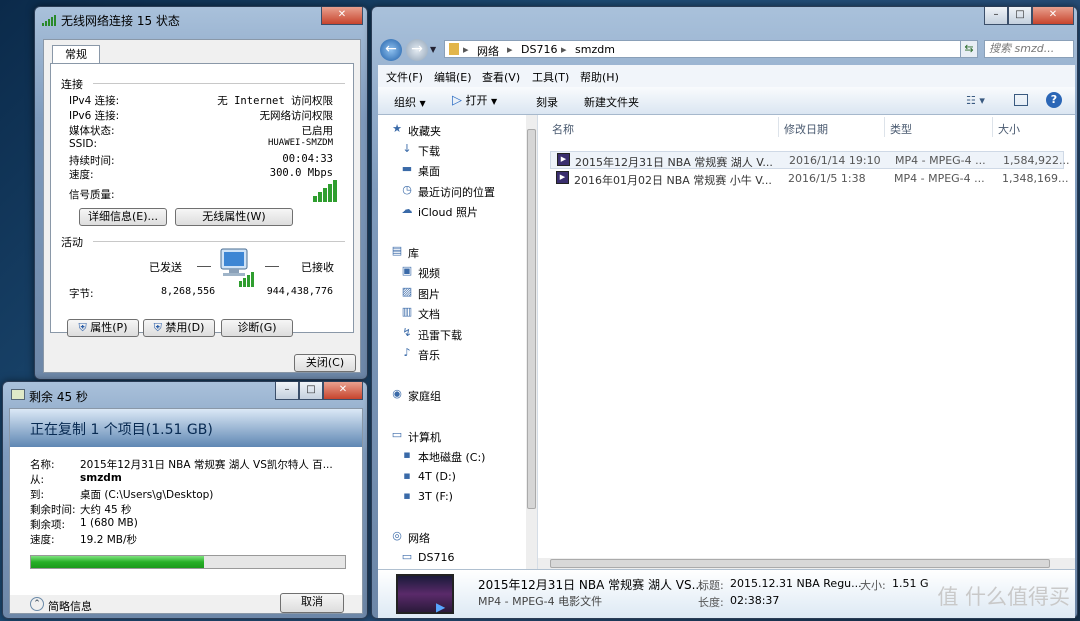 This screenshot has width=1080, height=621. I want to click on ipv6-value: 无网络访问权限, so click(296, 116).